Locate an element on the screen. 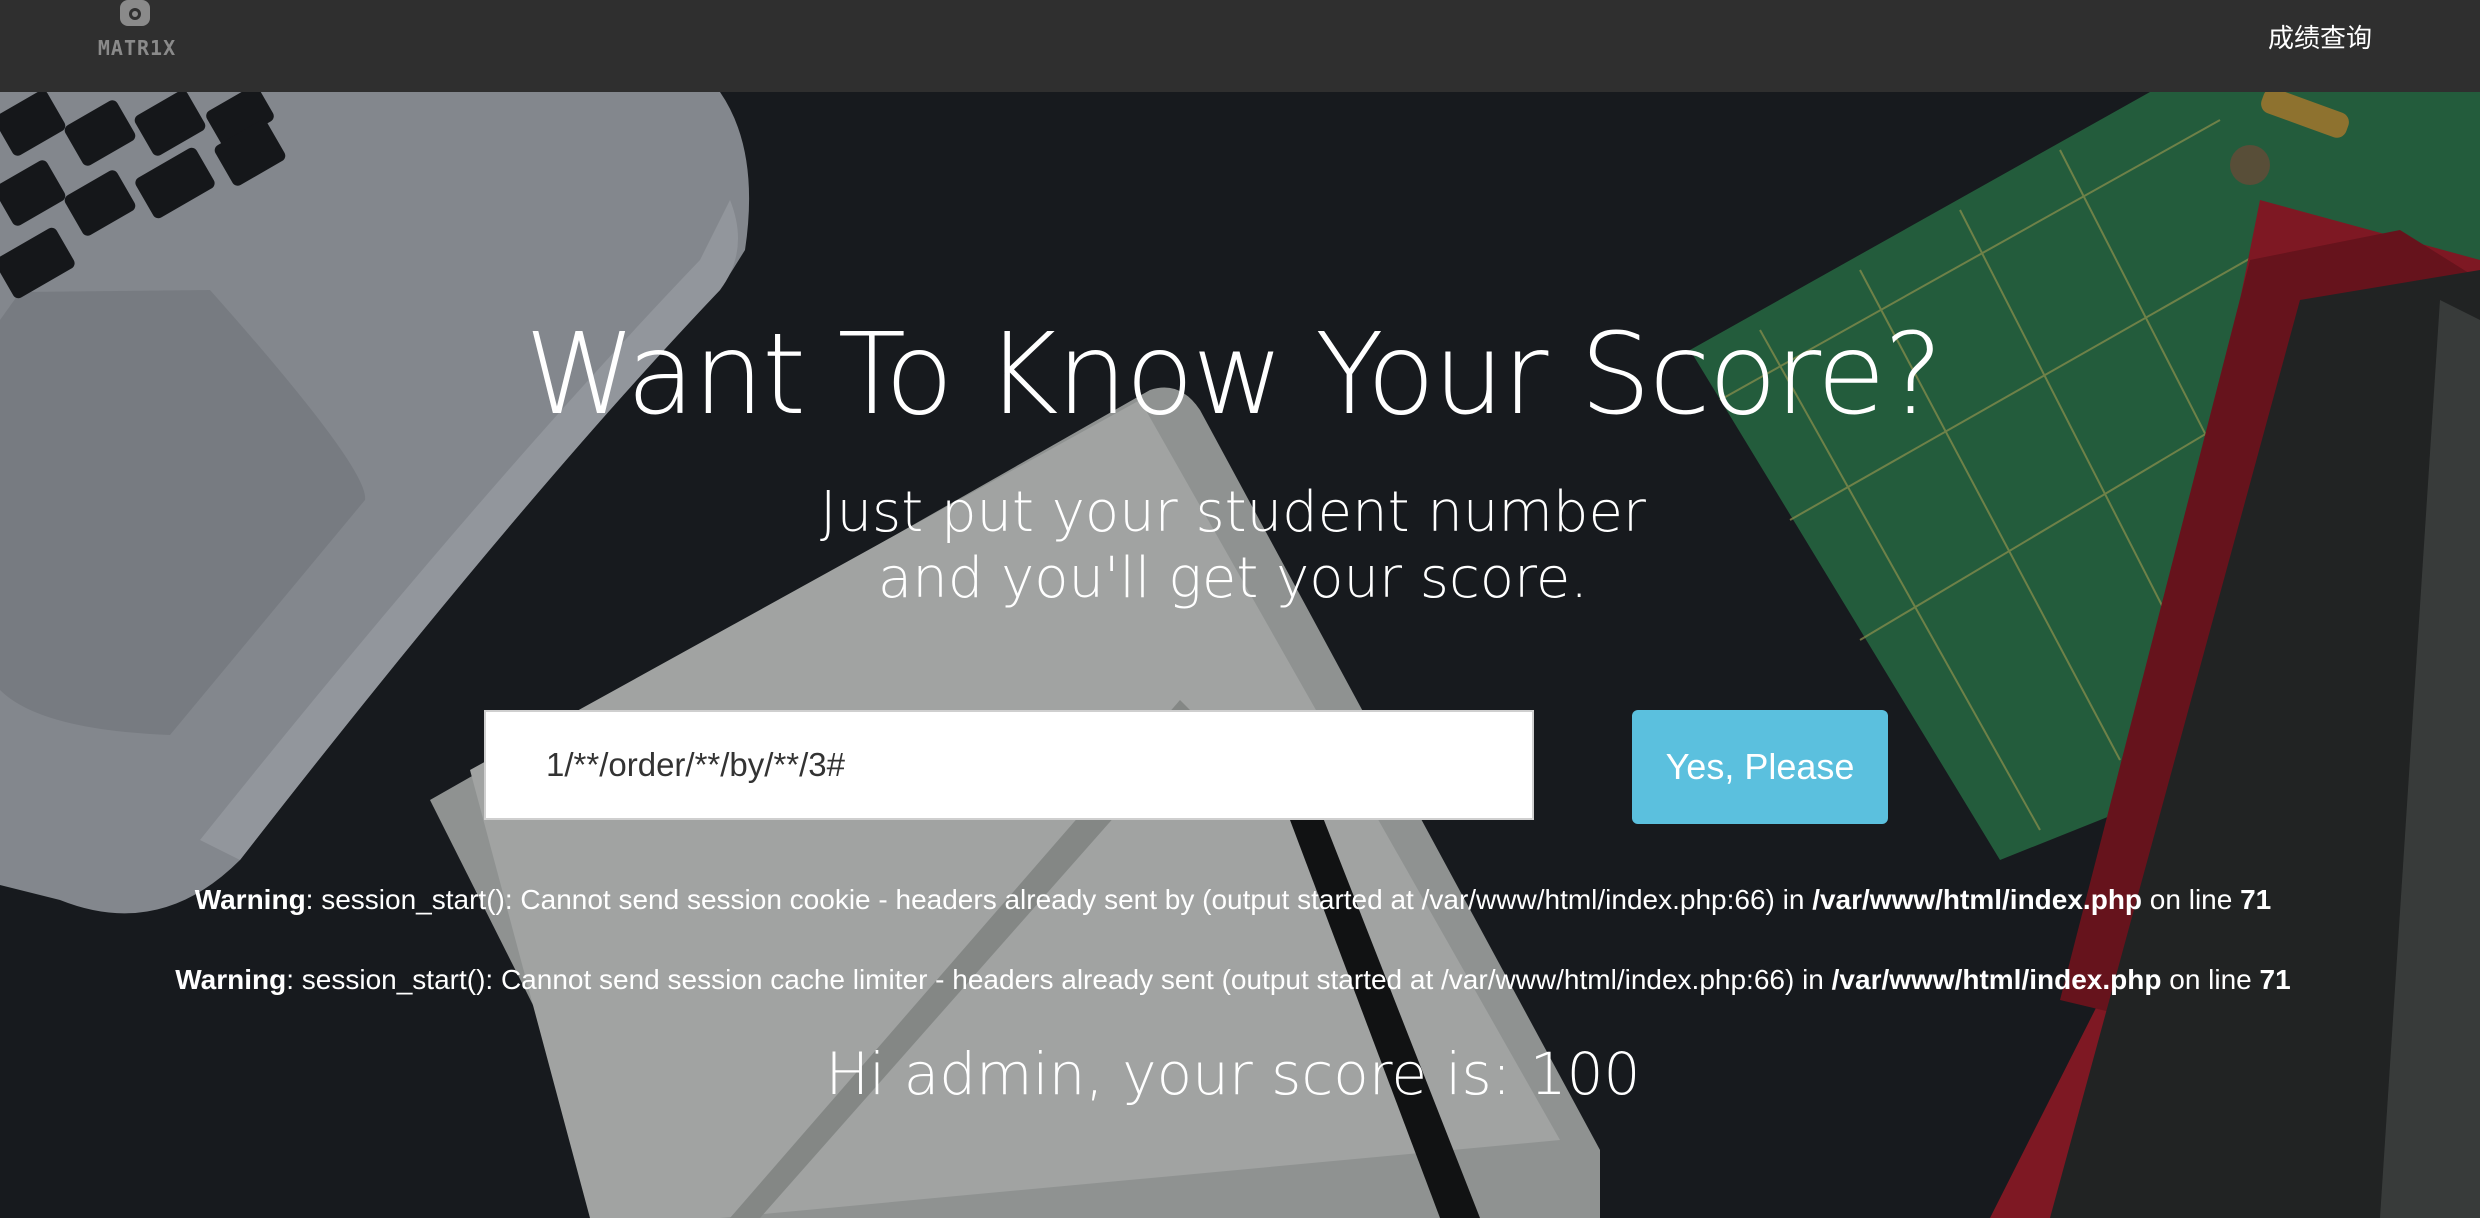 The image size is (2480, 1218). hero-title: Want To Know Your Score? is located at coordinates (1233, 375).